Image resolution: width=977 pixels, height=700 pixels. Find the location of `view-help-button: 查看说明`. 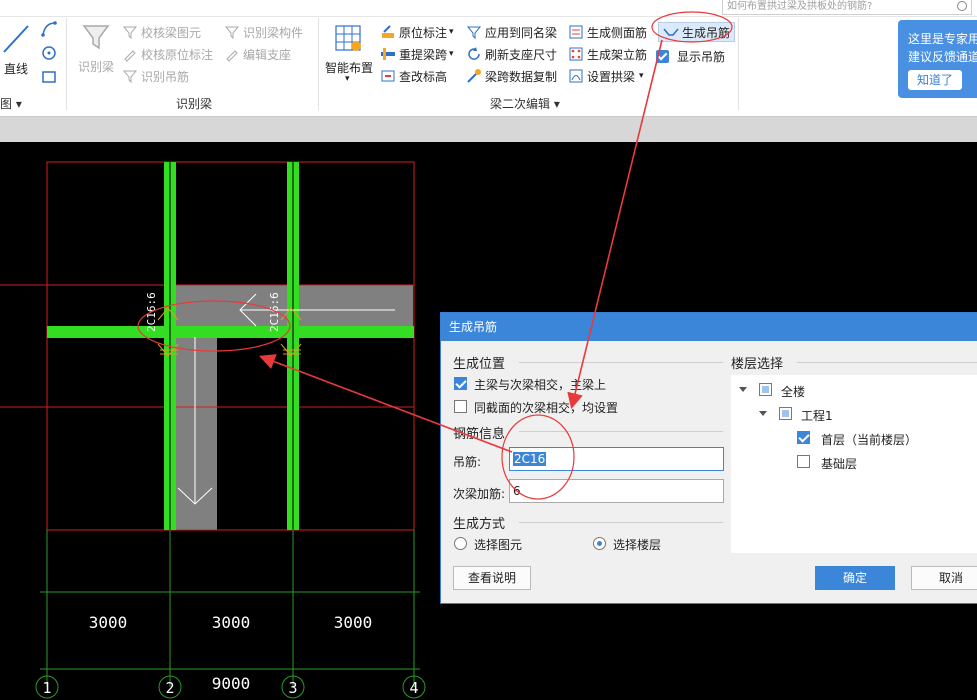

view-help-button: 查看说明 is located at coordinates (492, 578).